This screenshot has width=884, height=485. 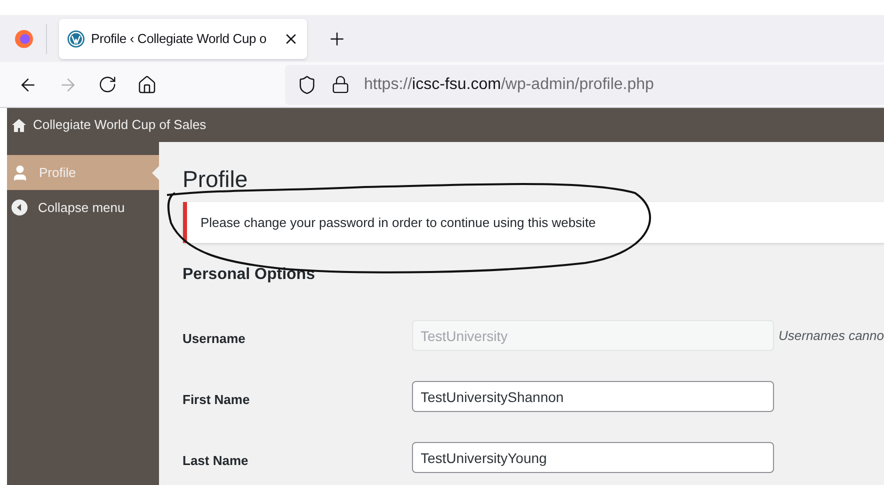 I want to click on field-label: Username, so click(x=214, y=339).